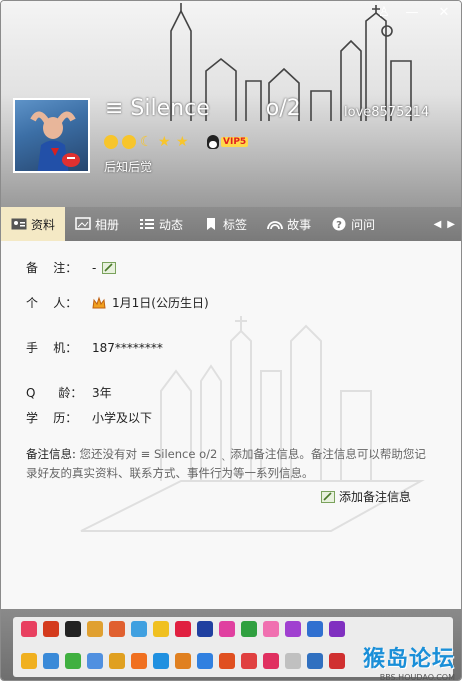 This screenshot has width=462, height=681. I want to click on forum-watermark: 猴岛论坛 BBS.HOUDAO.COM, so click(408, 661).